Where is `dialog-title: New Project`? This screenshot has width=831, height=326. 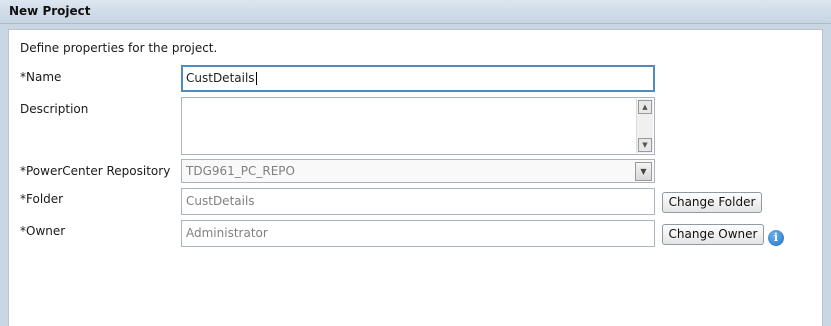 dialog-title: New Project is located at coordinates (50, 11).